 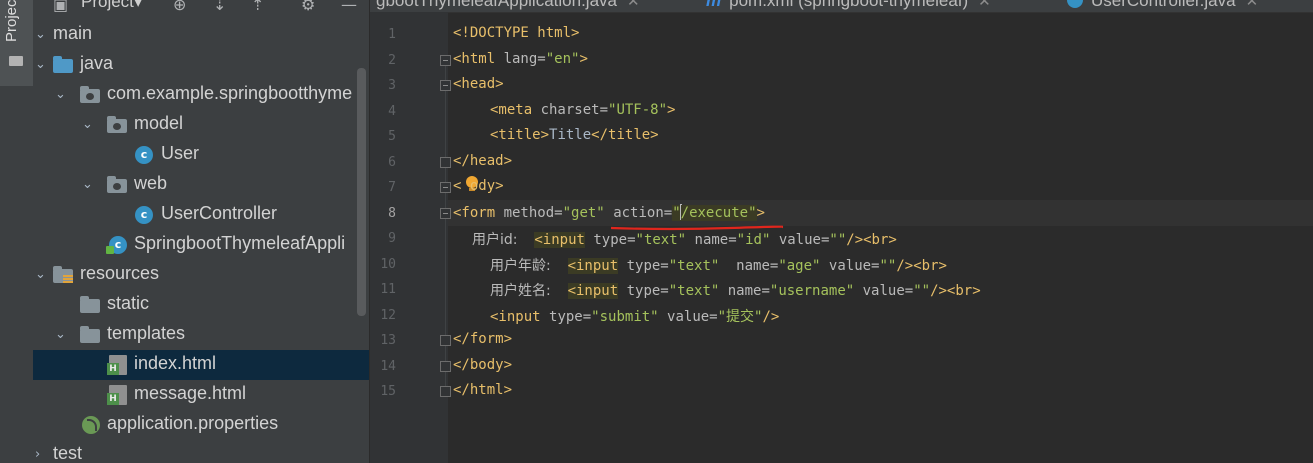 I want to click on tag: <html, so click(x=478, y=59).